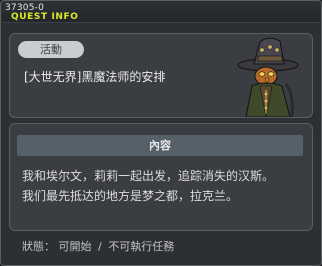  Describe the element at coordinates (141, 246) in the screenshot. I see `status-unavailable: 不可執行任務` at that location.